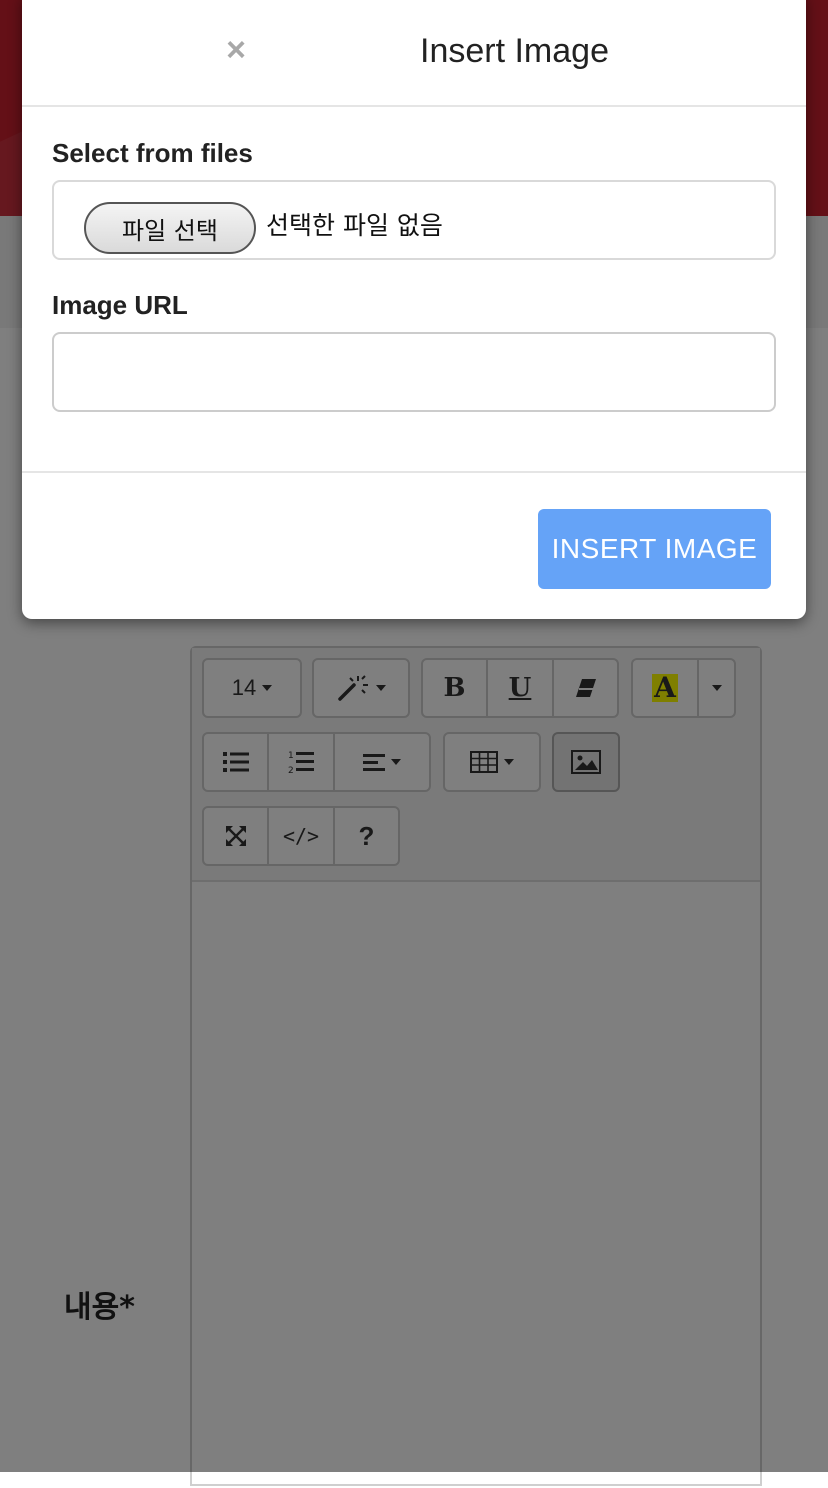  What do you see at coordinates (414, 53) in the screenshot?
I see `dialog-header: × Insert Image` at bounding box center [414, 53].